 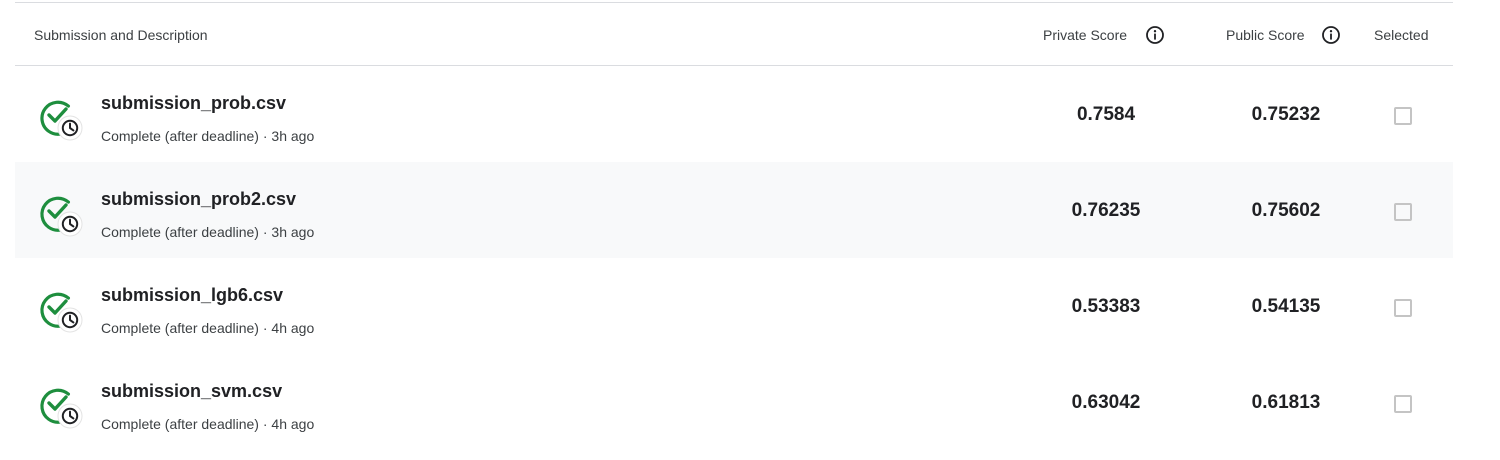 What do you see at coordinates (191, 391) in the screenshot?
I see `submission-filename: submission_svm.csv` at bounding box center [191, 391].